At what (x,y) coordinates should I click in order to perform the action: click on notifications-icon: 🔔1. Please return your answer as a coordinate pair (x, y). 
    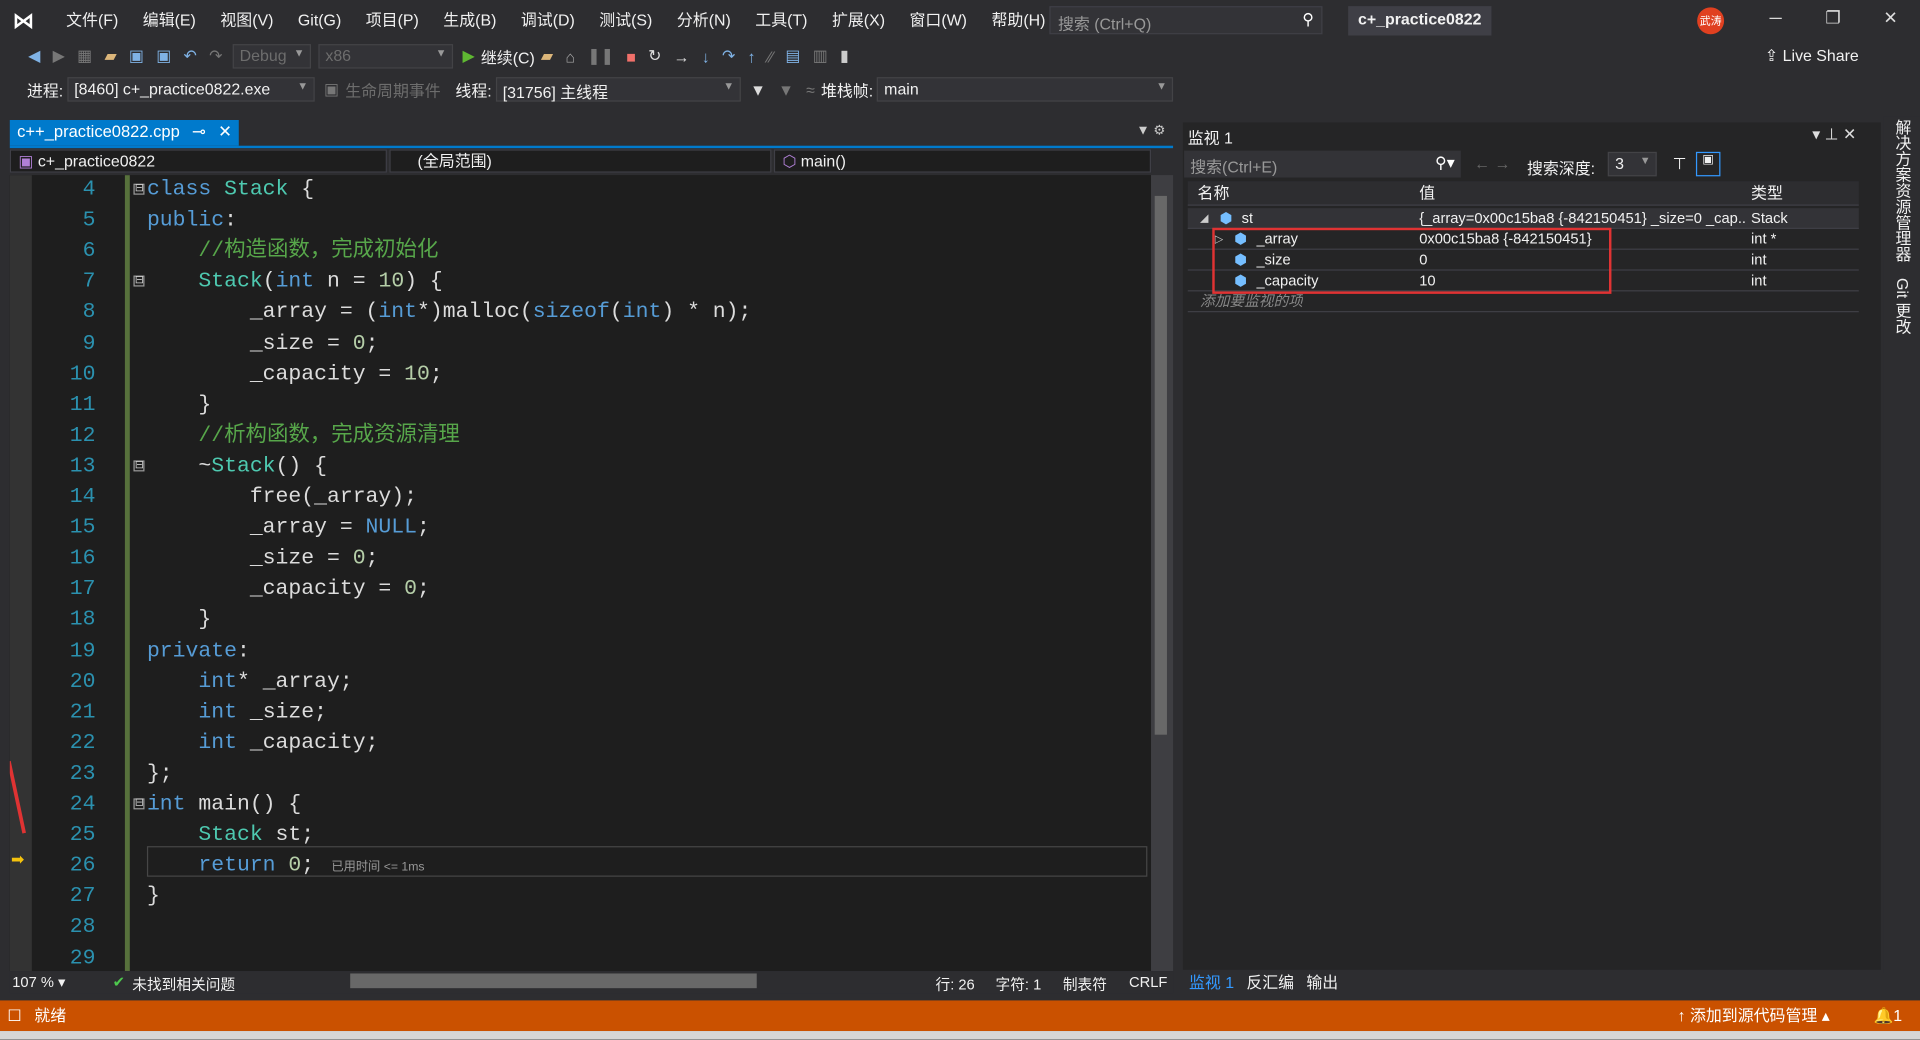
    Looking at the image, I should click on (1887, 1015).